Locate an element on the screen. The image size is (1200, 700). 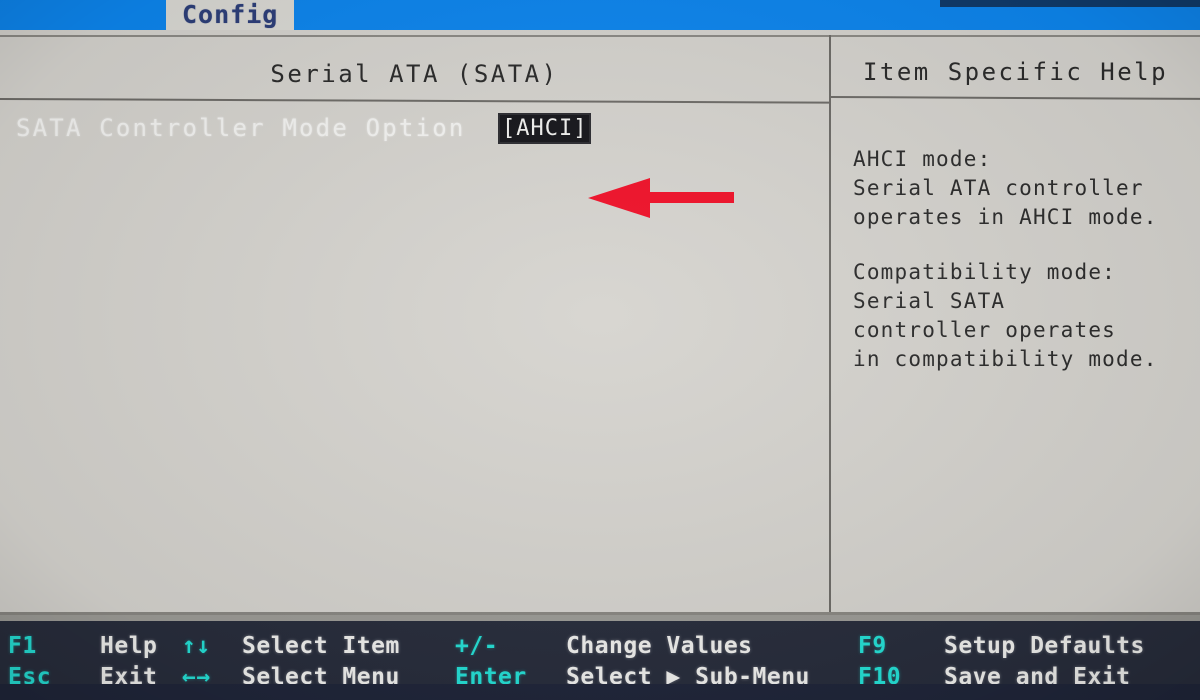
status-row: F1 Help is located at coordinates (82, 648).